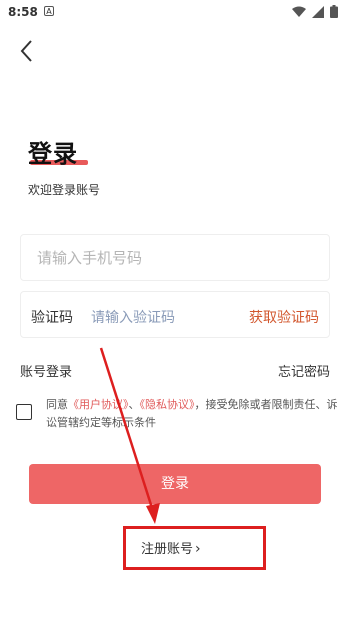  I want to click on code-input: 请输入验证码, so click(133, 317).